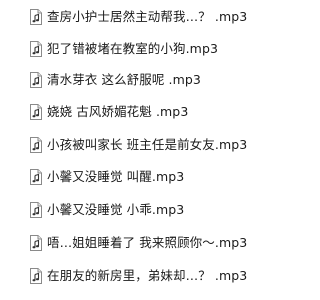  I want to click on file-name: 娆娆 古风娇媚花魁 .mp3, so click(118, 111).